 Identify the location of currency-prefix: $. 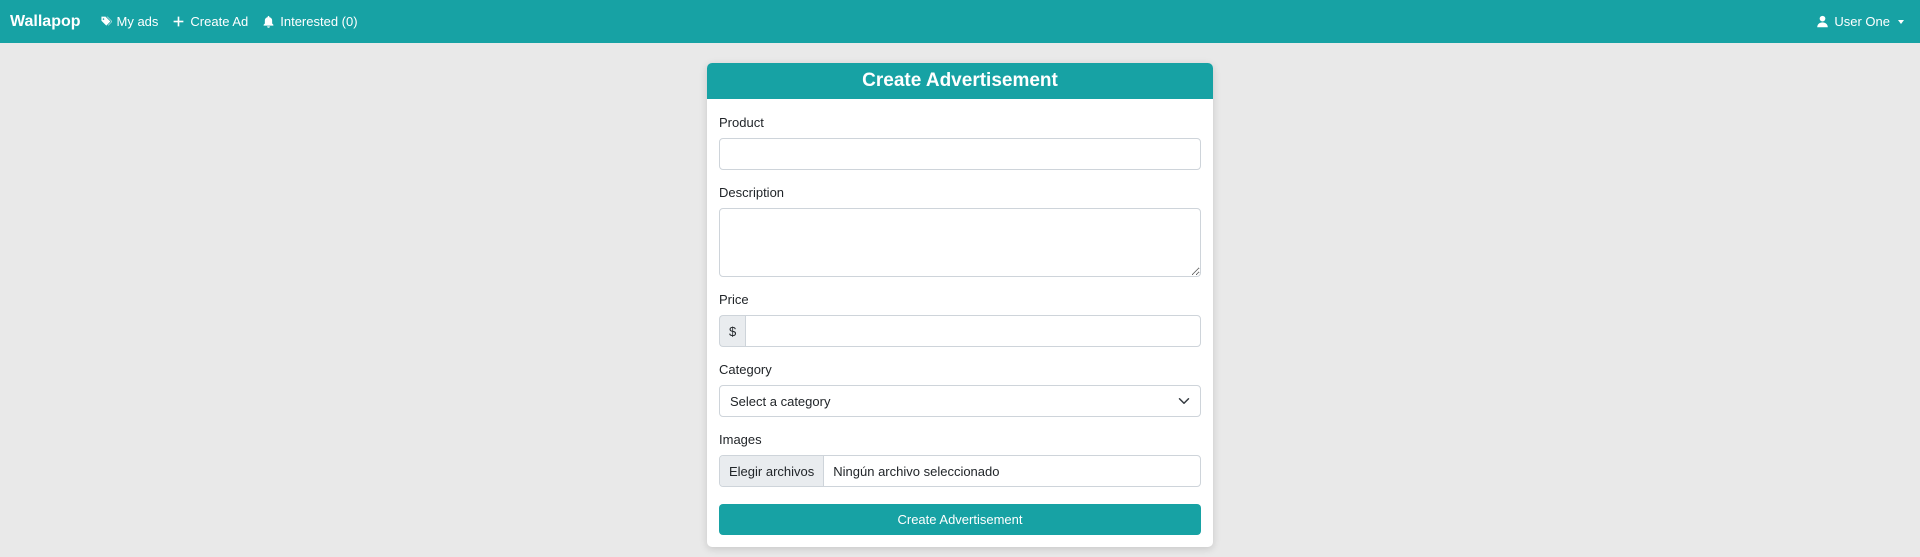
(732, 331).